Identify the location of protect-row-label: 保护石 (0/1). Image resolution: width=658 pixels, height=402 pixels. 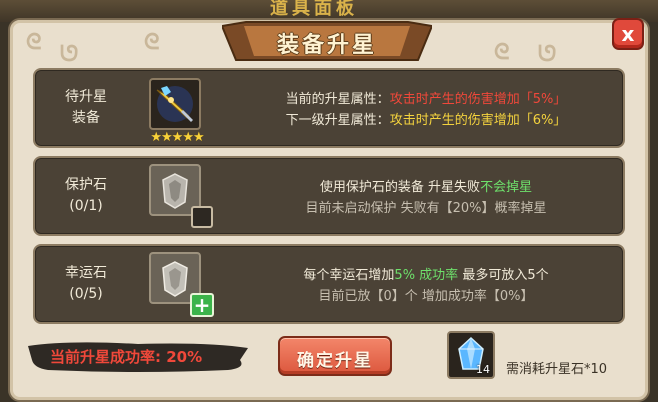
(86, 196).